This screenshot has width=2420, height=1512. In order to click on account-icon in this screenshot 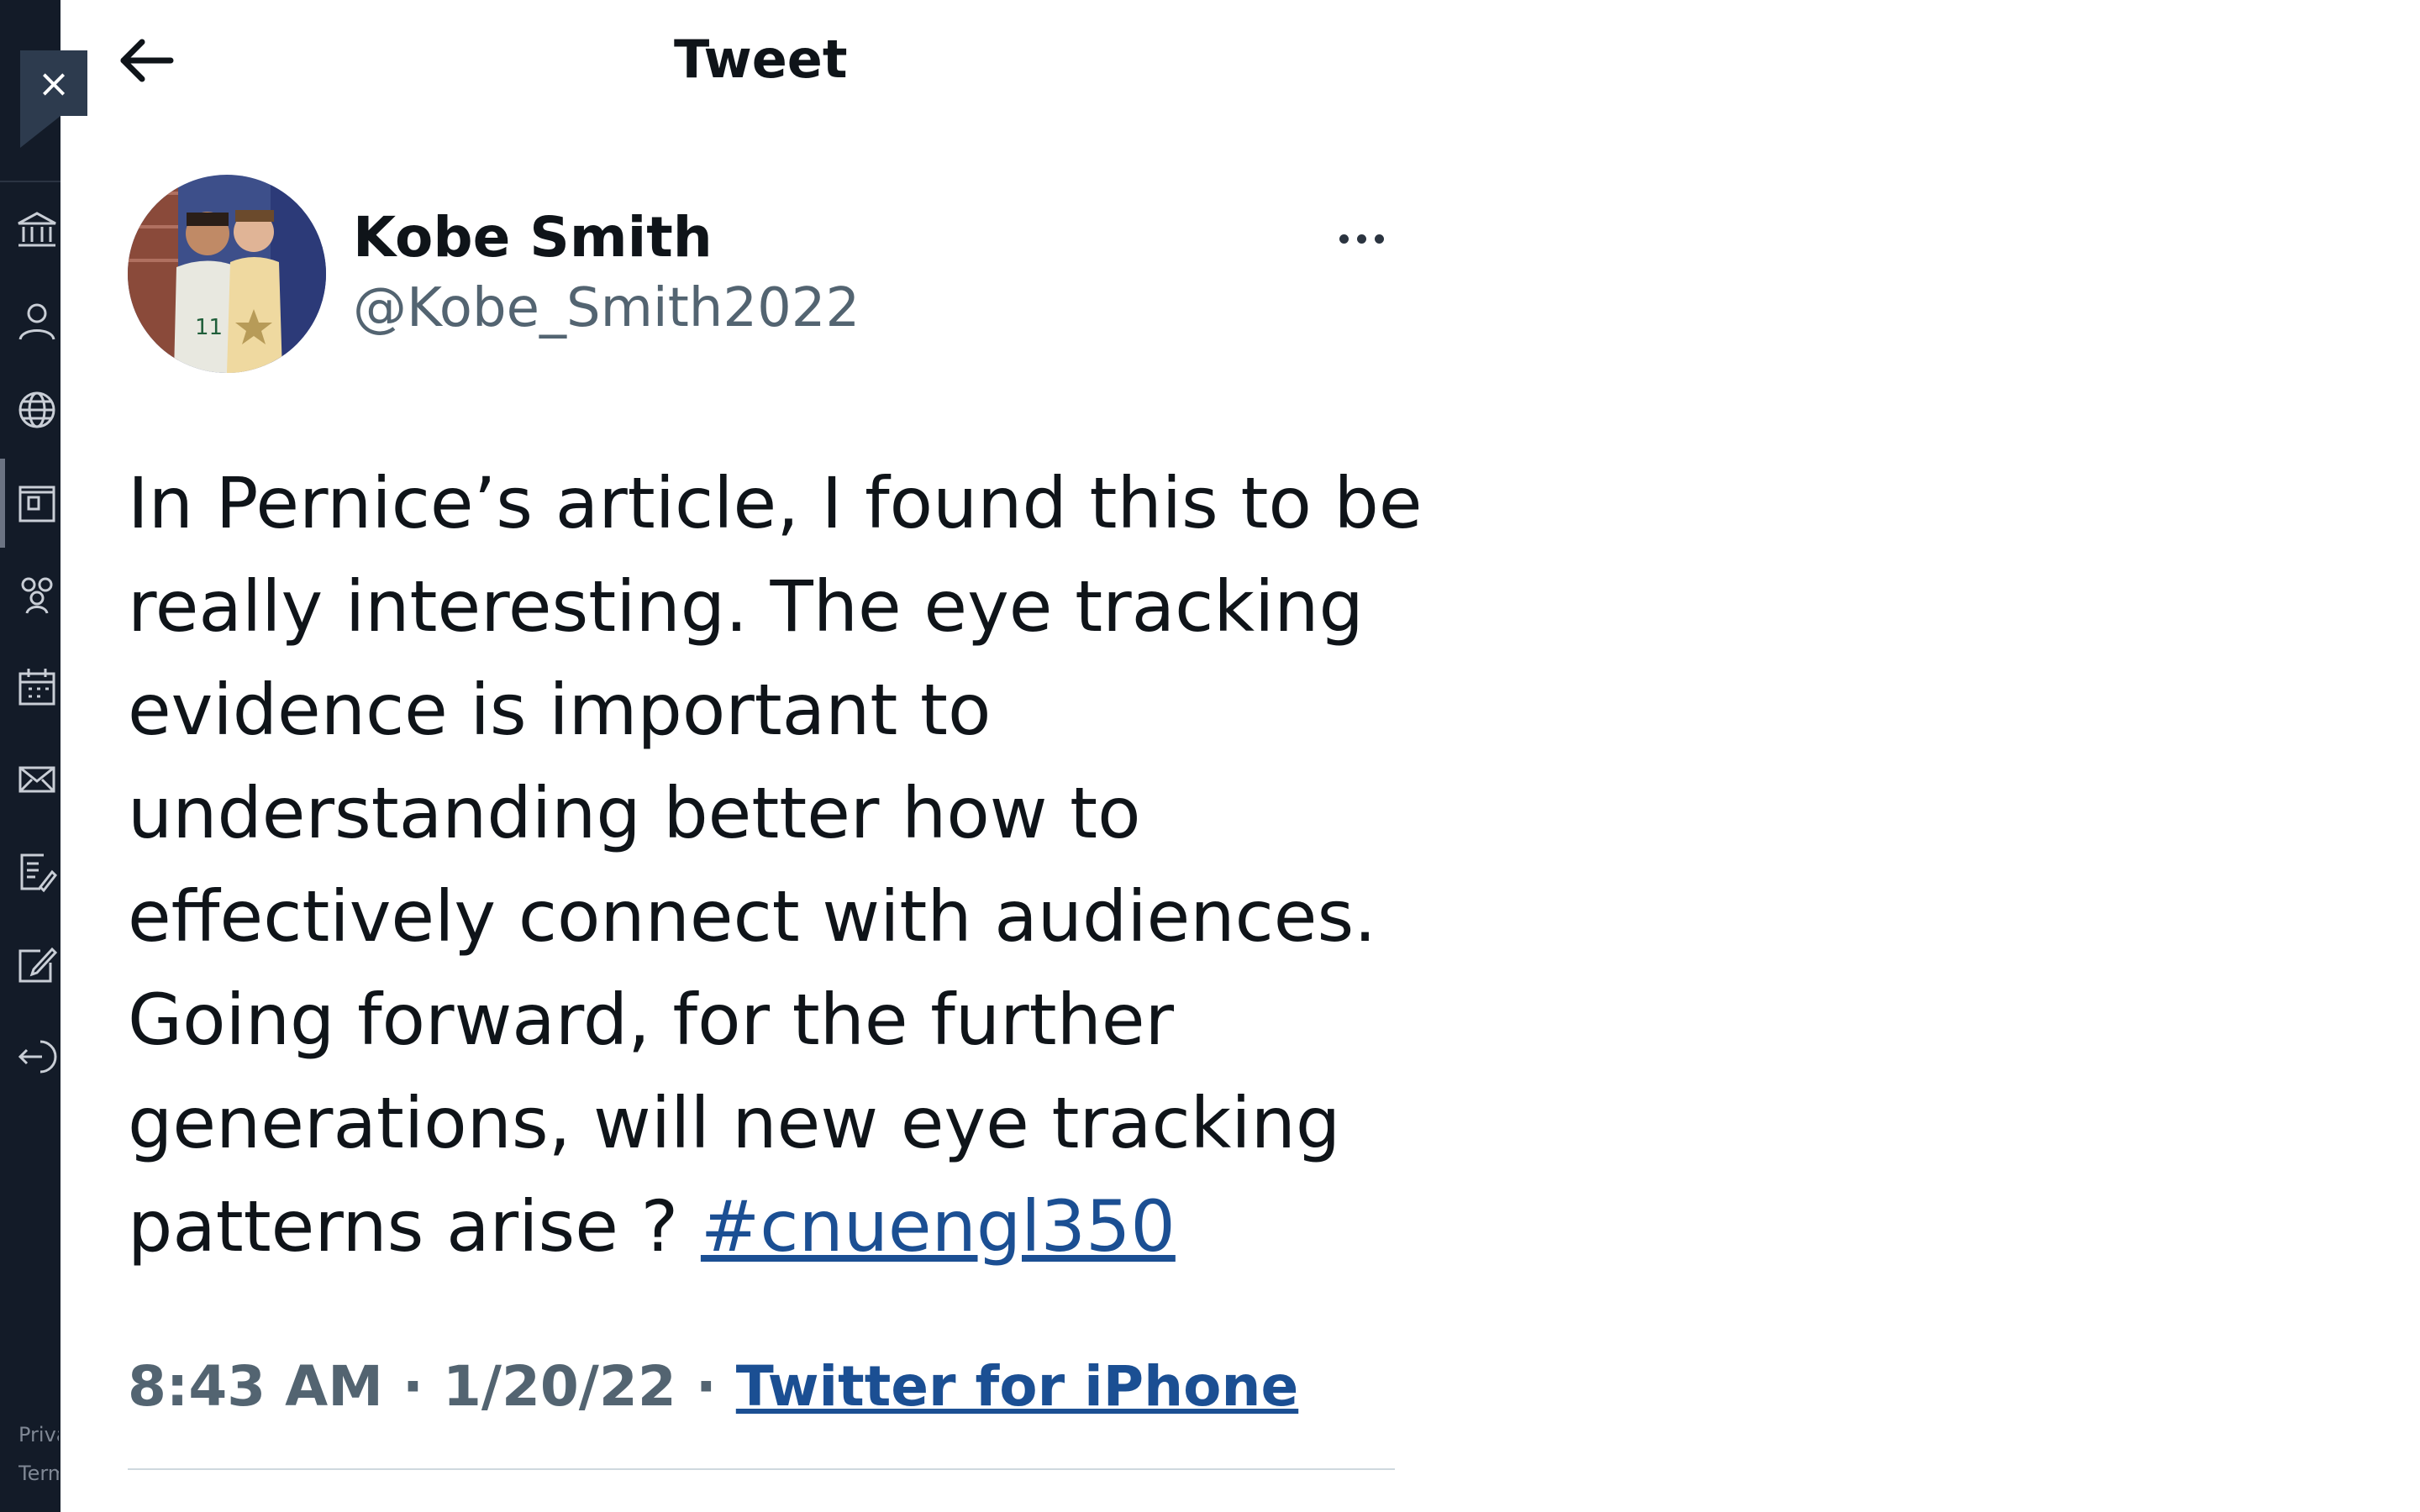, I will do `click(38, 320)`.